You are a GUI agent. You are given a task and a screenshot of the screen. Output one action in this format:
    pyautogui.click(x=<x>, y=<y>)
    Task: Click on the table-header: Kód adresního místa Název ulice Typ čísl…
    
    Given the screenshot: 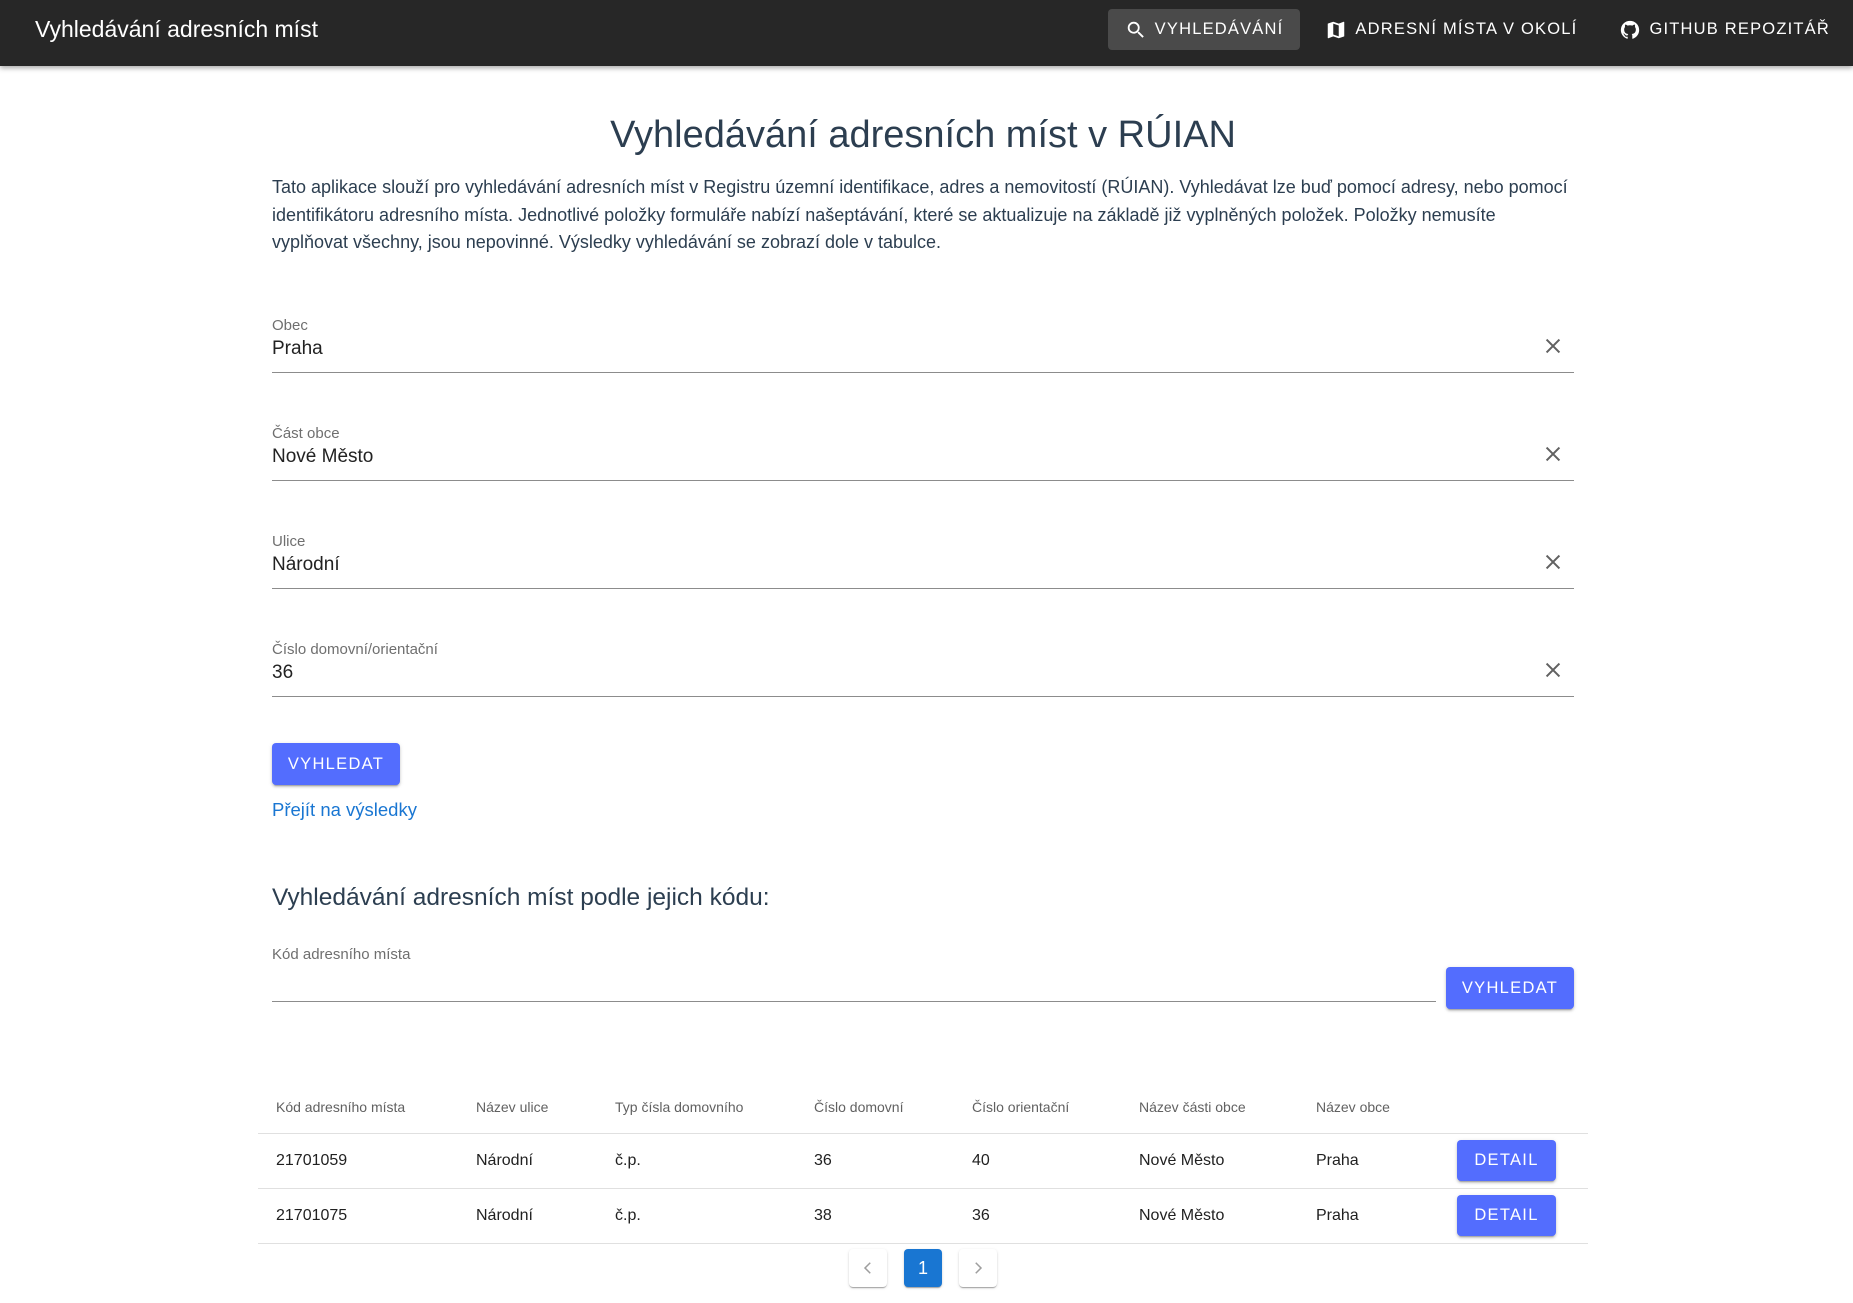 What is the action you would take?
    pyautogui.click(x=923, y=1106)
    